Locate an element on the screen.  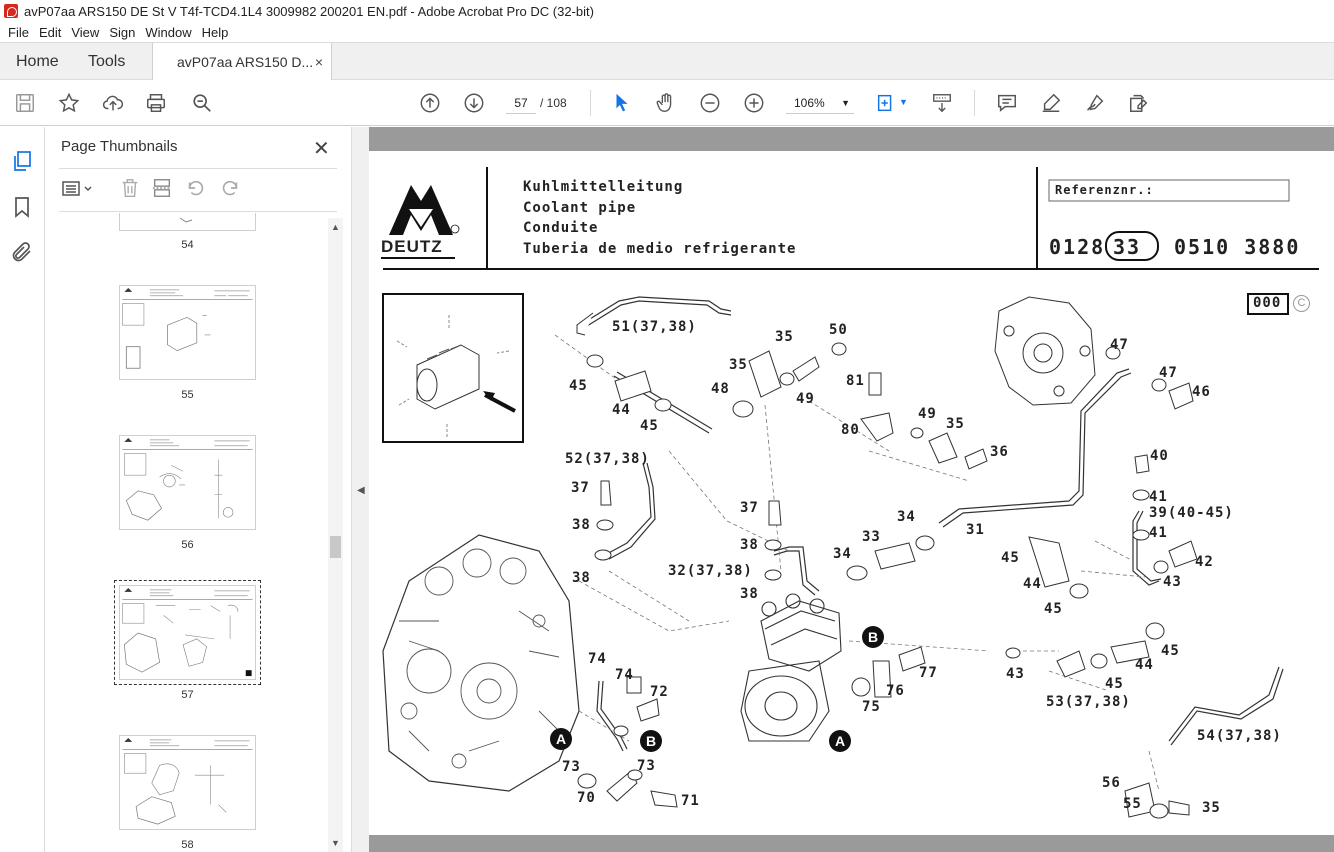
part-label: 45 is located at coordinates (649, 426).